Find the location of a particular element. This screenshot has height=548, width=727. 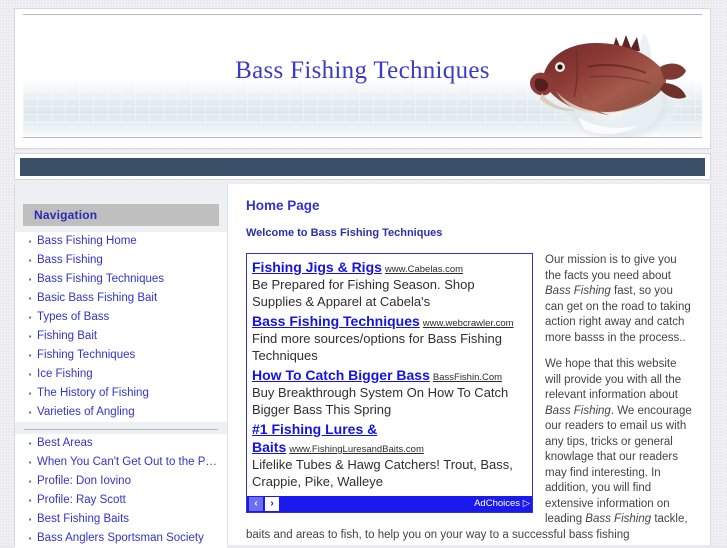

sidebar-item-basic-bass-fishing-bait: ▪ Basic Bass Fishing Bait is located at coordinates (121, 298).